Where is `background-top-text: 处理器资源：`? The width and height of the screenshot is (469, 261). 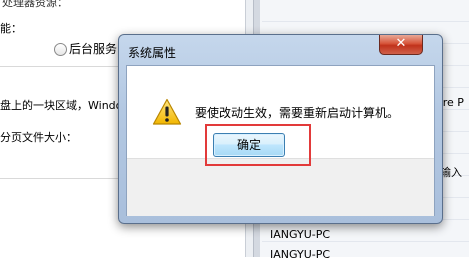
background-top-text: 处理器资源： is located at coordinates (35, 4).